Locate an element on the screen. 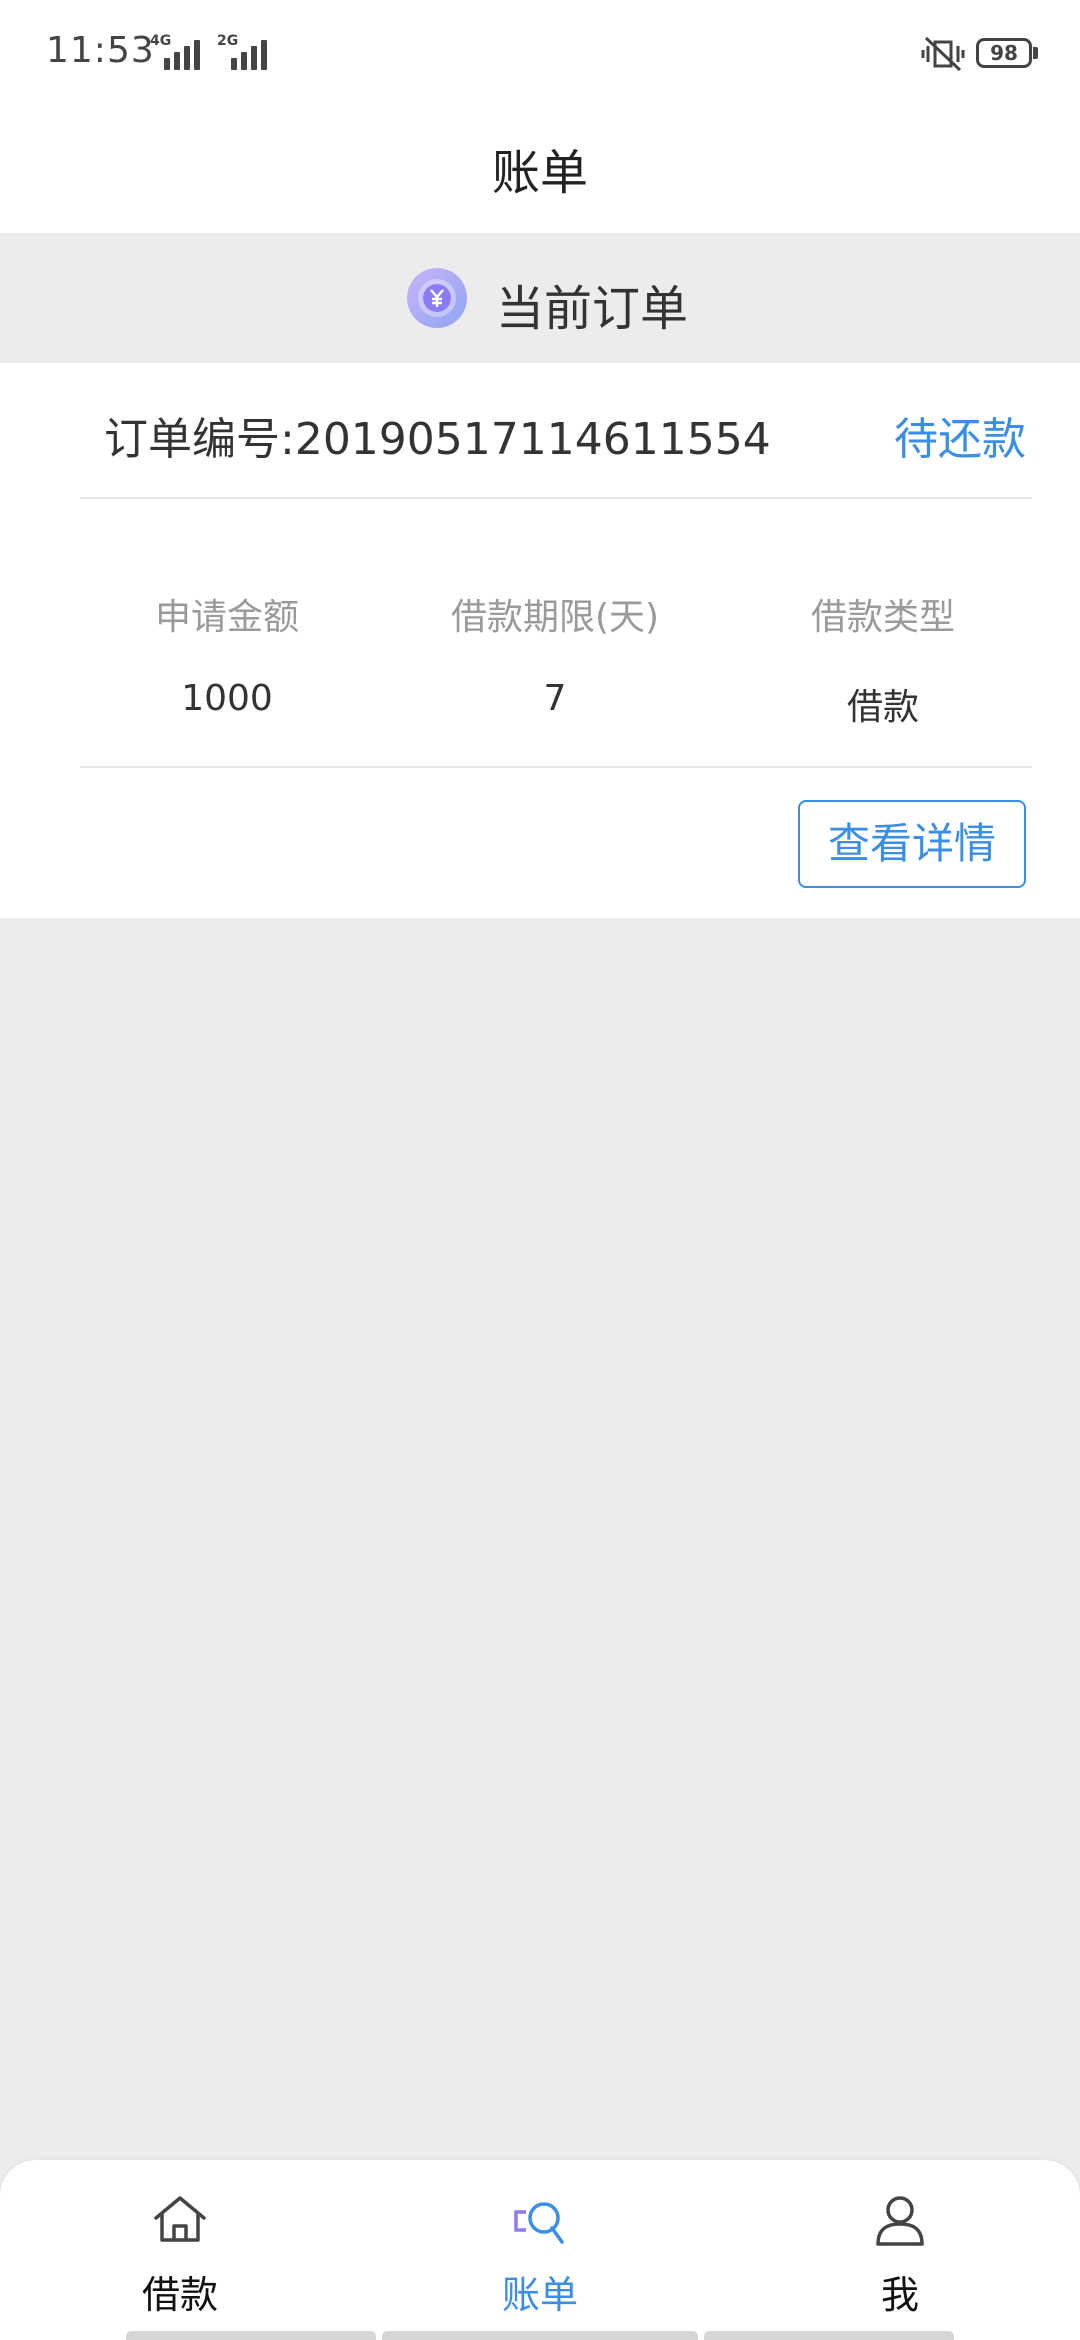 This screenshot has width=1080, height=2340. info-column-amount: 申请金额 1000 is located at coordinates (227, 653).